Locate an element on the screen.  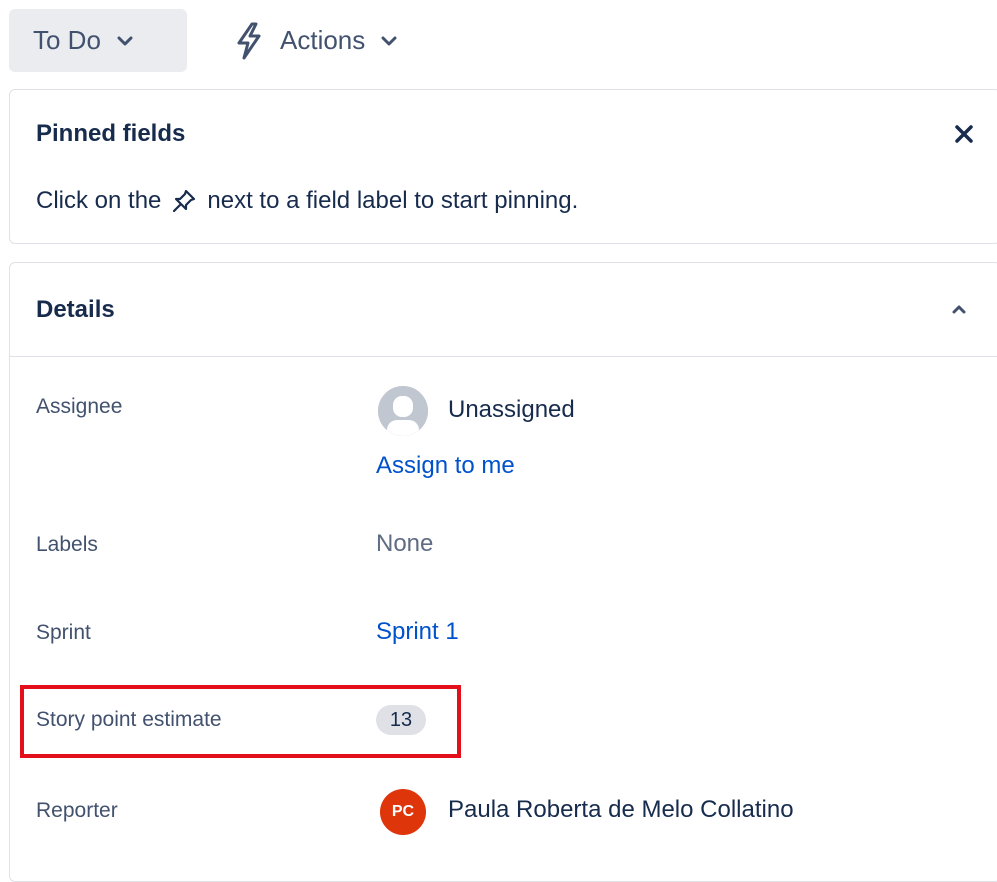
sprint-label: Sprint is located at coordinates (63, 632).